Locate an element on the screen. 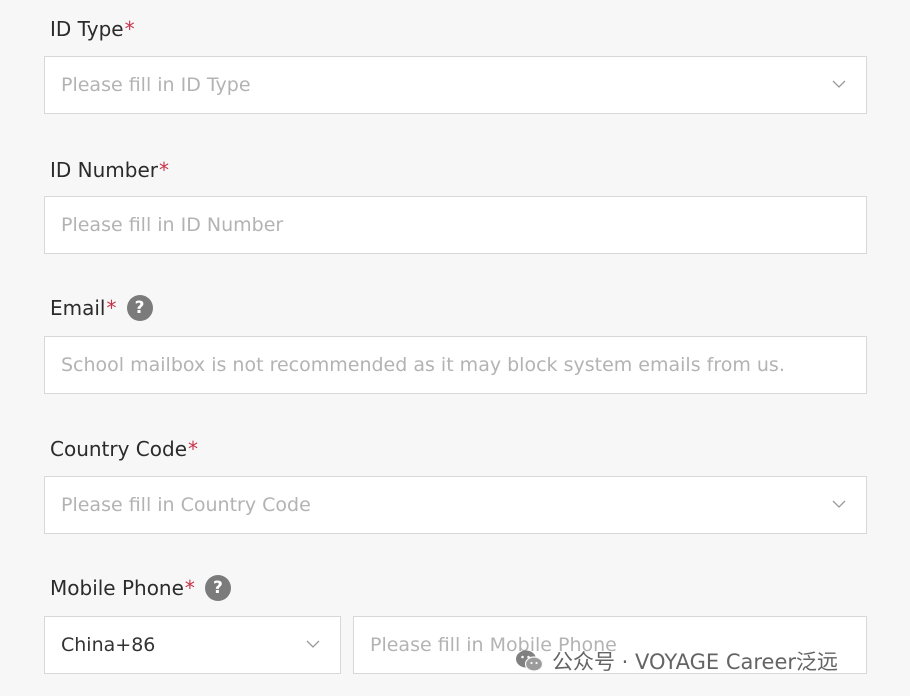 Image resolution: width=910 pixels, height=696 pixels. phone-country-select: China+86 is located at coordinates (192, 645).